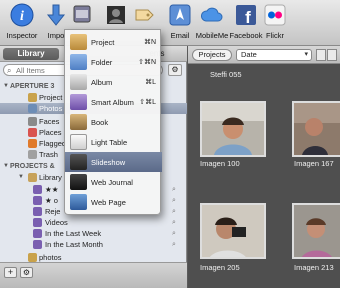 Image resolution: width=340 pixels, height=288 pixels. What do you see at coordinates (275, 15) in the screenshot?
I see `flickr-icon` at bounding box center [275, 15].